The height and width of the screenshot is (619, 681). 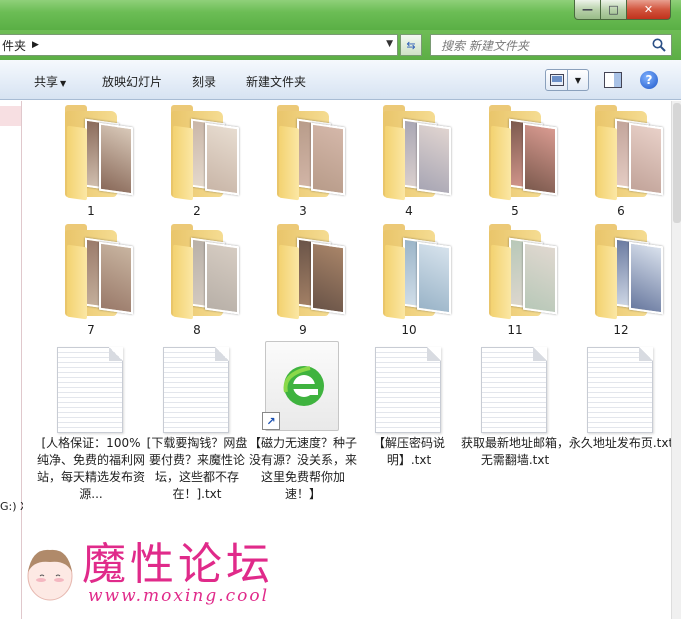 What do you see at coordinates (303, 330) in the screenshot?
I see `folder-label: 9` at bounding box center [303, 330].